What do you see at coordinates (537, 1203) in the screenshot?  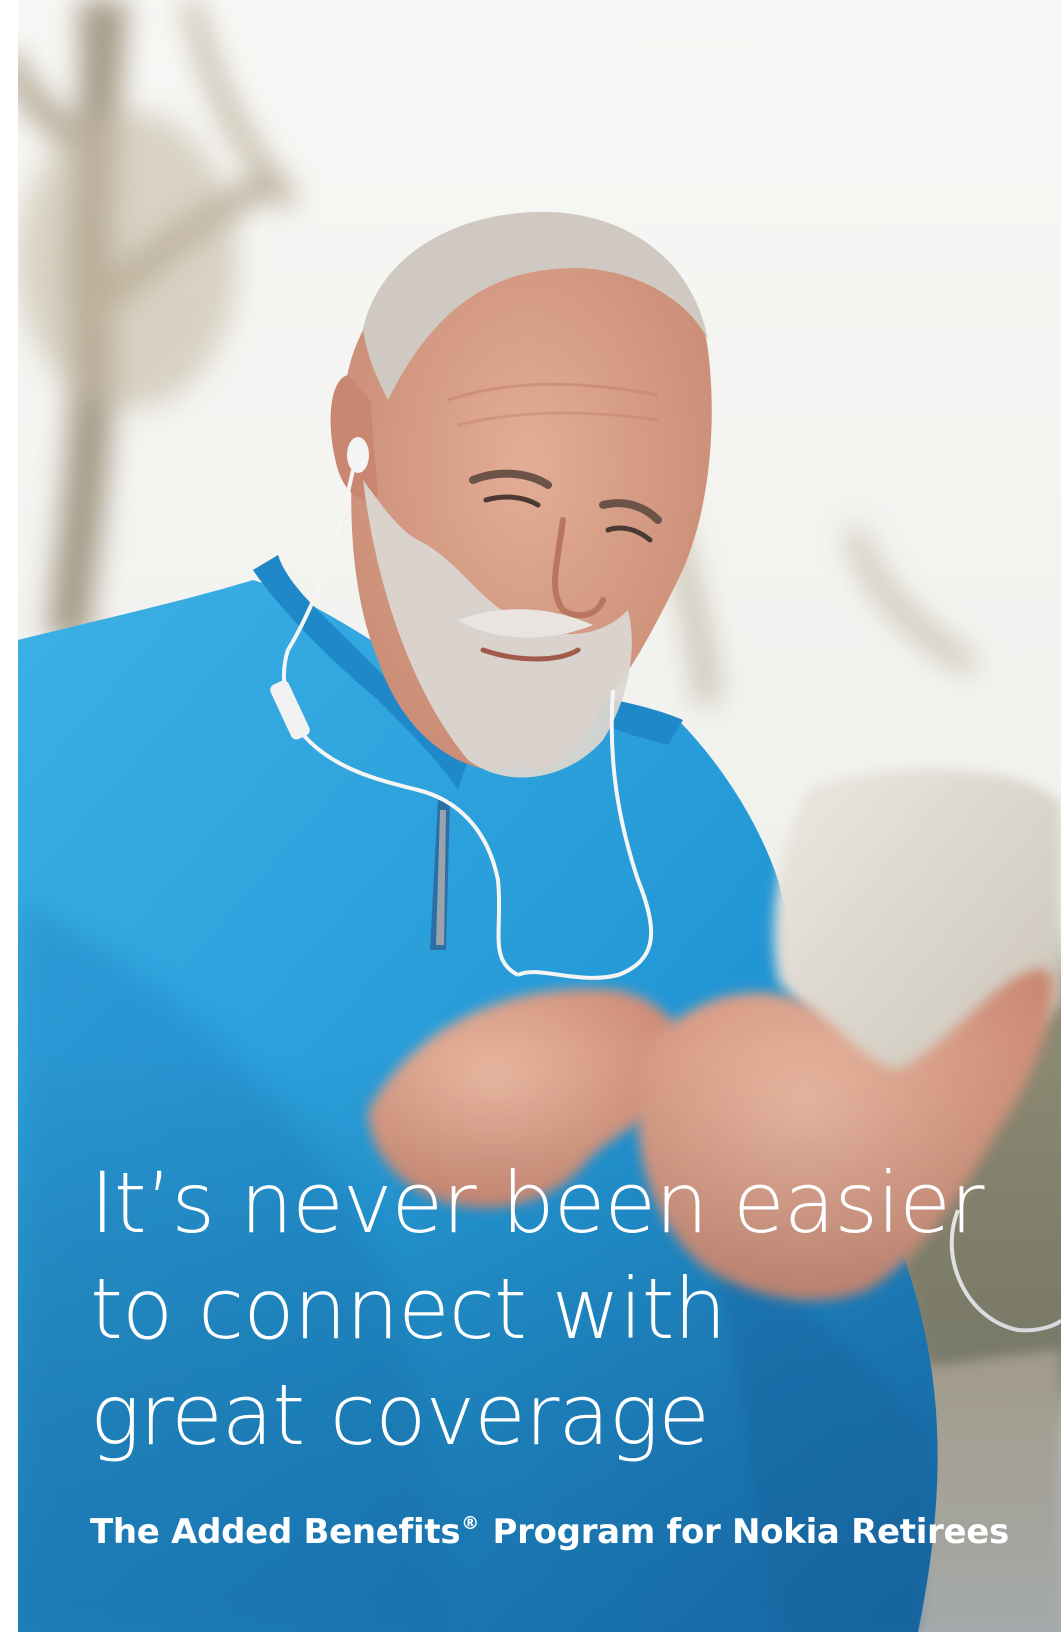 I see `headline-line-1: It’s never been easier` at bounding box center [537, 1203].